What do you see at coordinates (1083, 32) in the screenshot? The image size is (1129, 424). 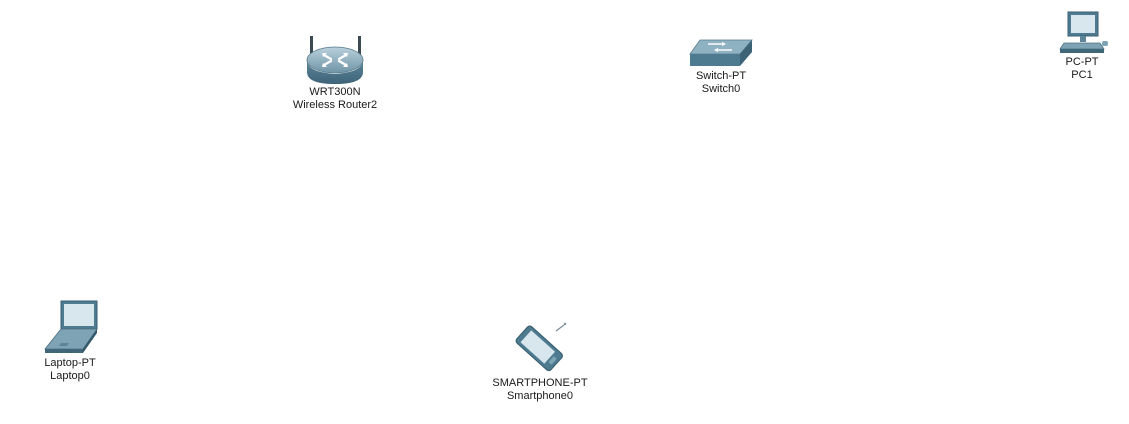 I see `pc-icon` at bounding box center [1083, 32].